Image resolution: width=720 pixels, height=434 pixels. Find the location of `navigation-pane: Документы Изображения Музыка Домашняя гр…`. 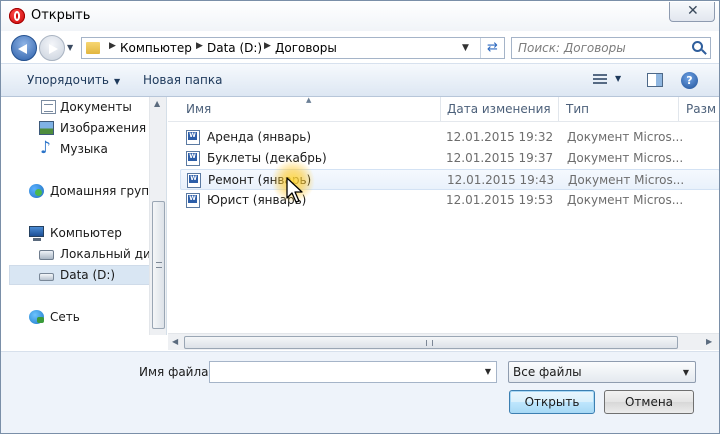

navigation-pane: Документы Изображения Музыка Домашняя гр… is located at coordinates (84, 216).